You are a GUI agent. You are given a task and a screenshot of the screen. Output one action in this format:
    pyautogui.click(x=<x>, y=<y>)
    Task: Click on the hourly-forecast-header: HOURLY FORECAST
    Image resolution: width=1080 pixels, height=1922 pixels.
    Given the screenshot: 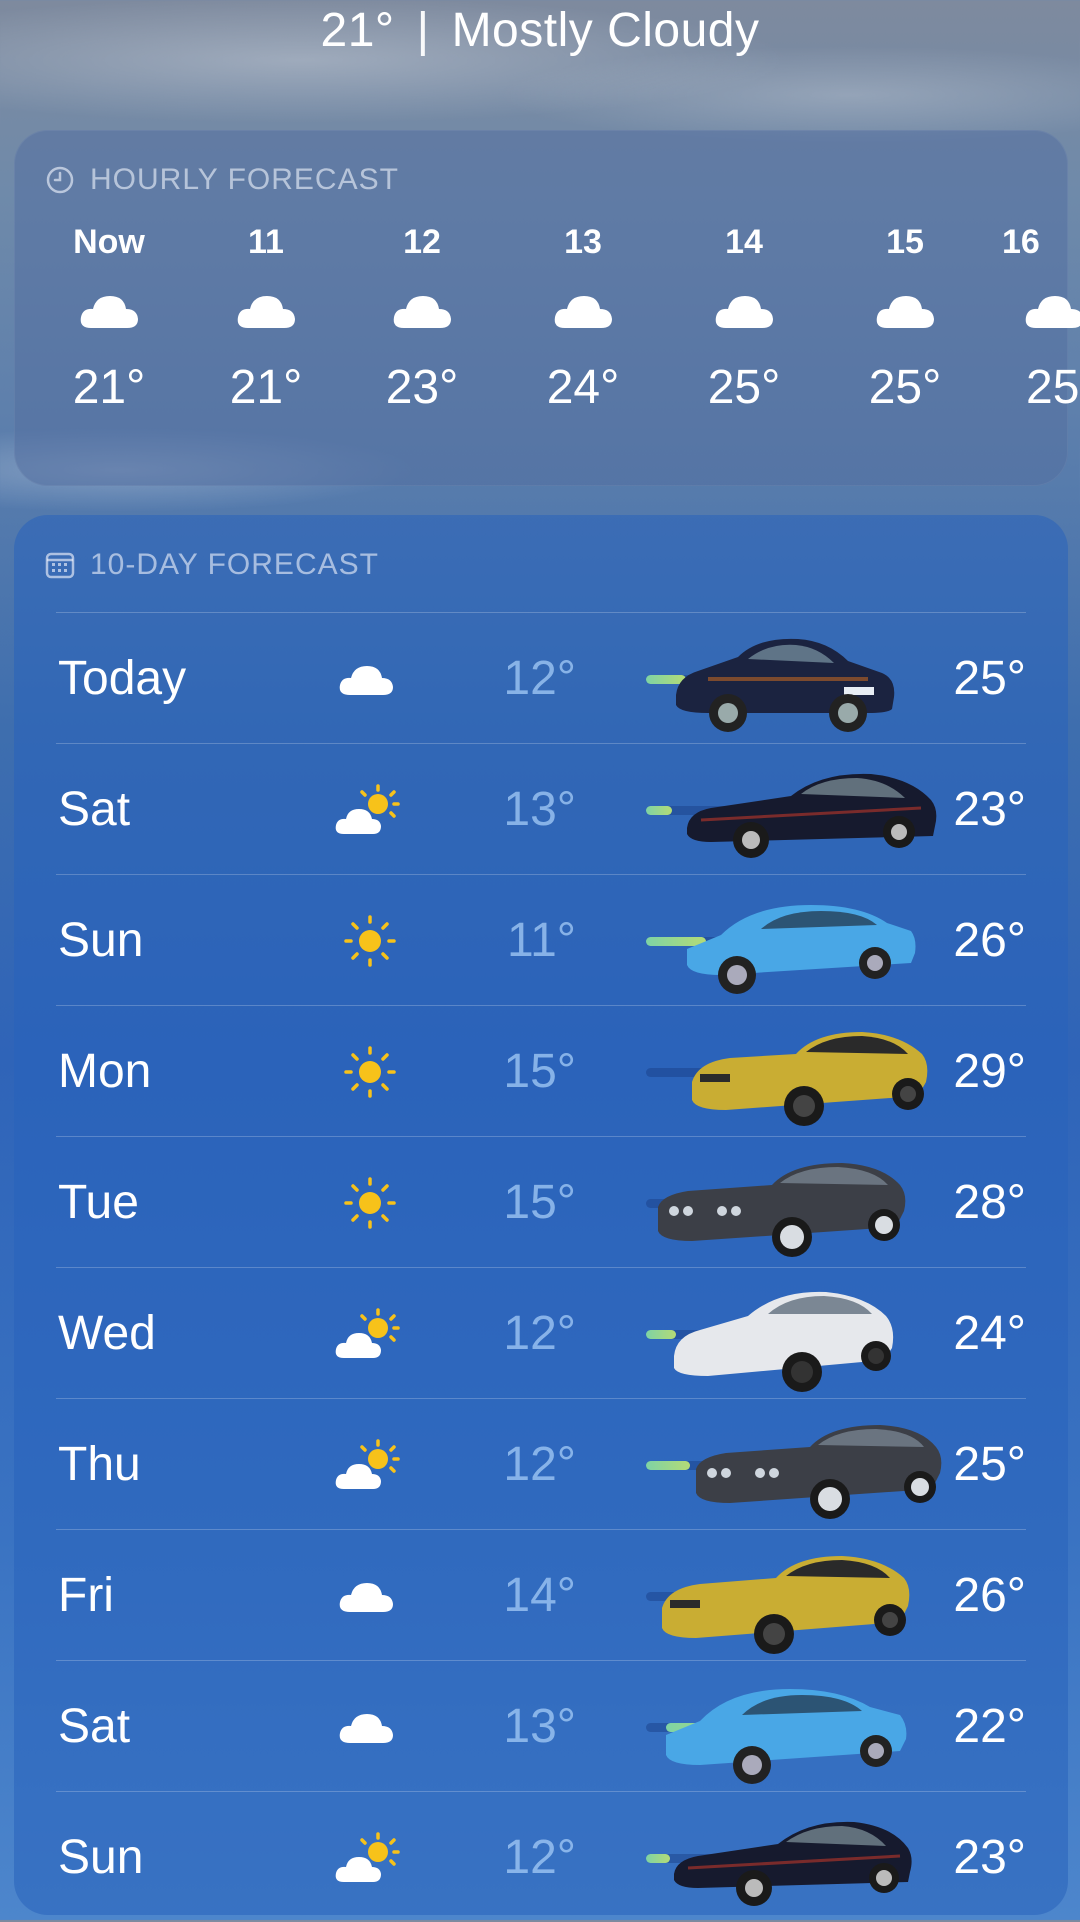 What is the action you would take?
    pyautogui.click(x=221, y=180)
    